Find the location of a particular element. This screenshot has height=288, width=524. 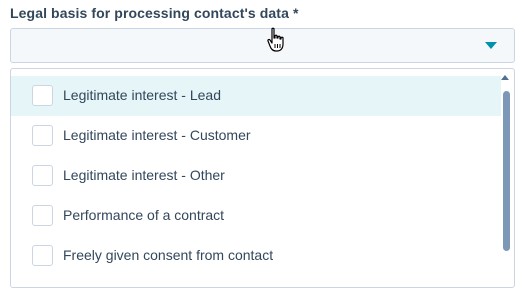

option-performance-of-contract: Performance of a contract is located at coordinates (256, 216).